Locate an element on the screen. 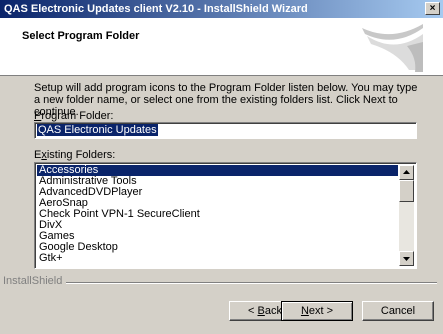  separator-rule is located at coordinates (251, 283).